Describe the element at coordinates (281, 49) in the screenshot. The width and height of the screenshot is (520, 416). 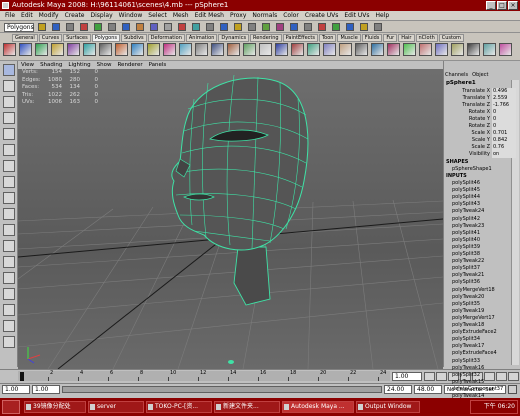
I see `shelf-tool-18-icon` at that location.